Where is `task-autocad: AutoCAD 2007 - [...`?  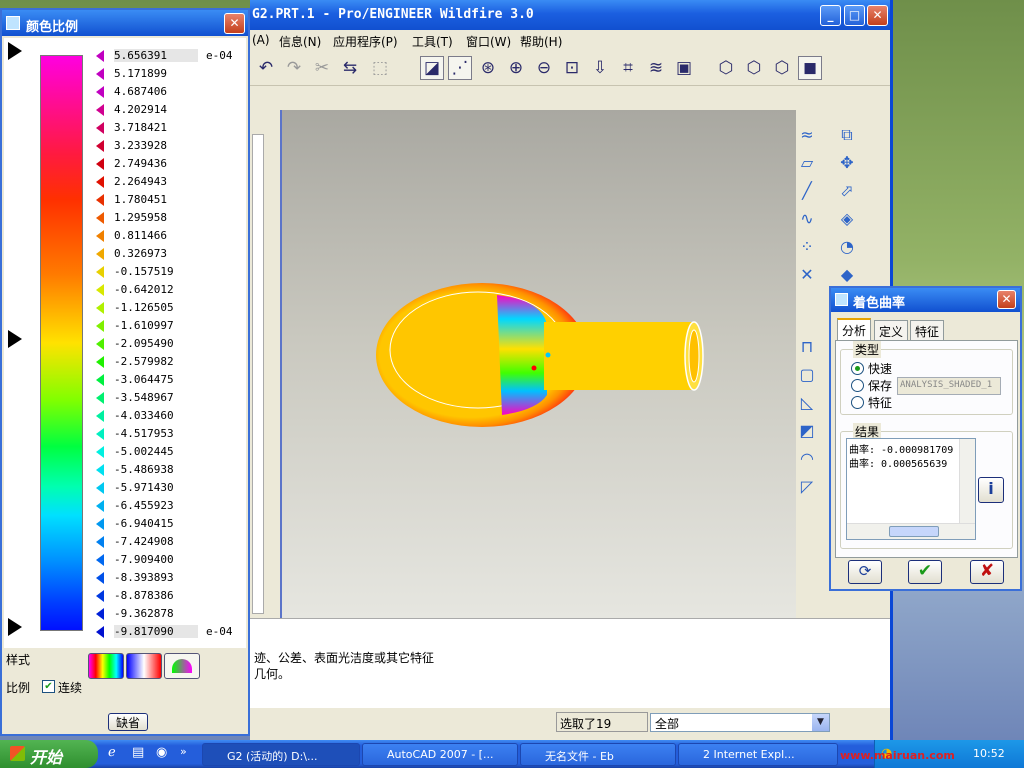 task-autocad: AutoCAD 2007 - [... is located at coordinates (440, 754).